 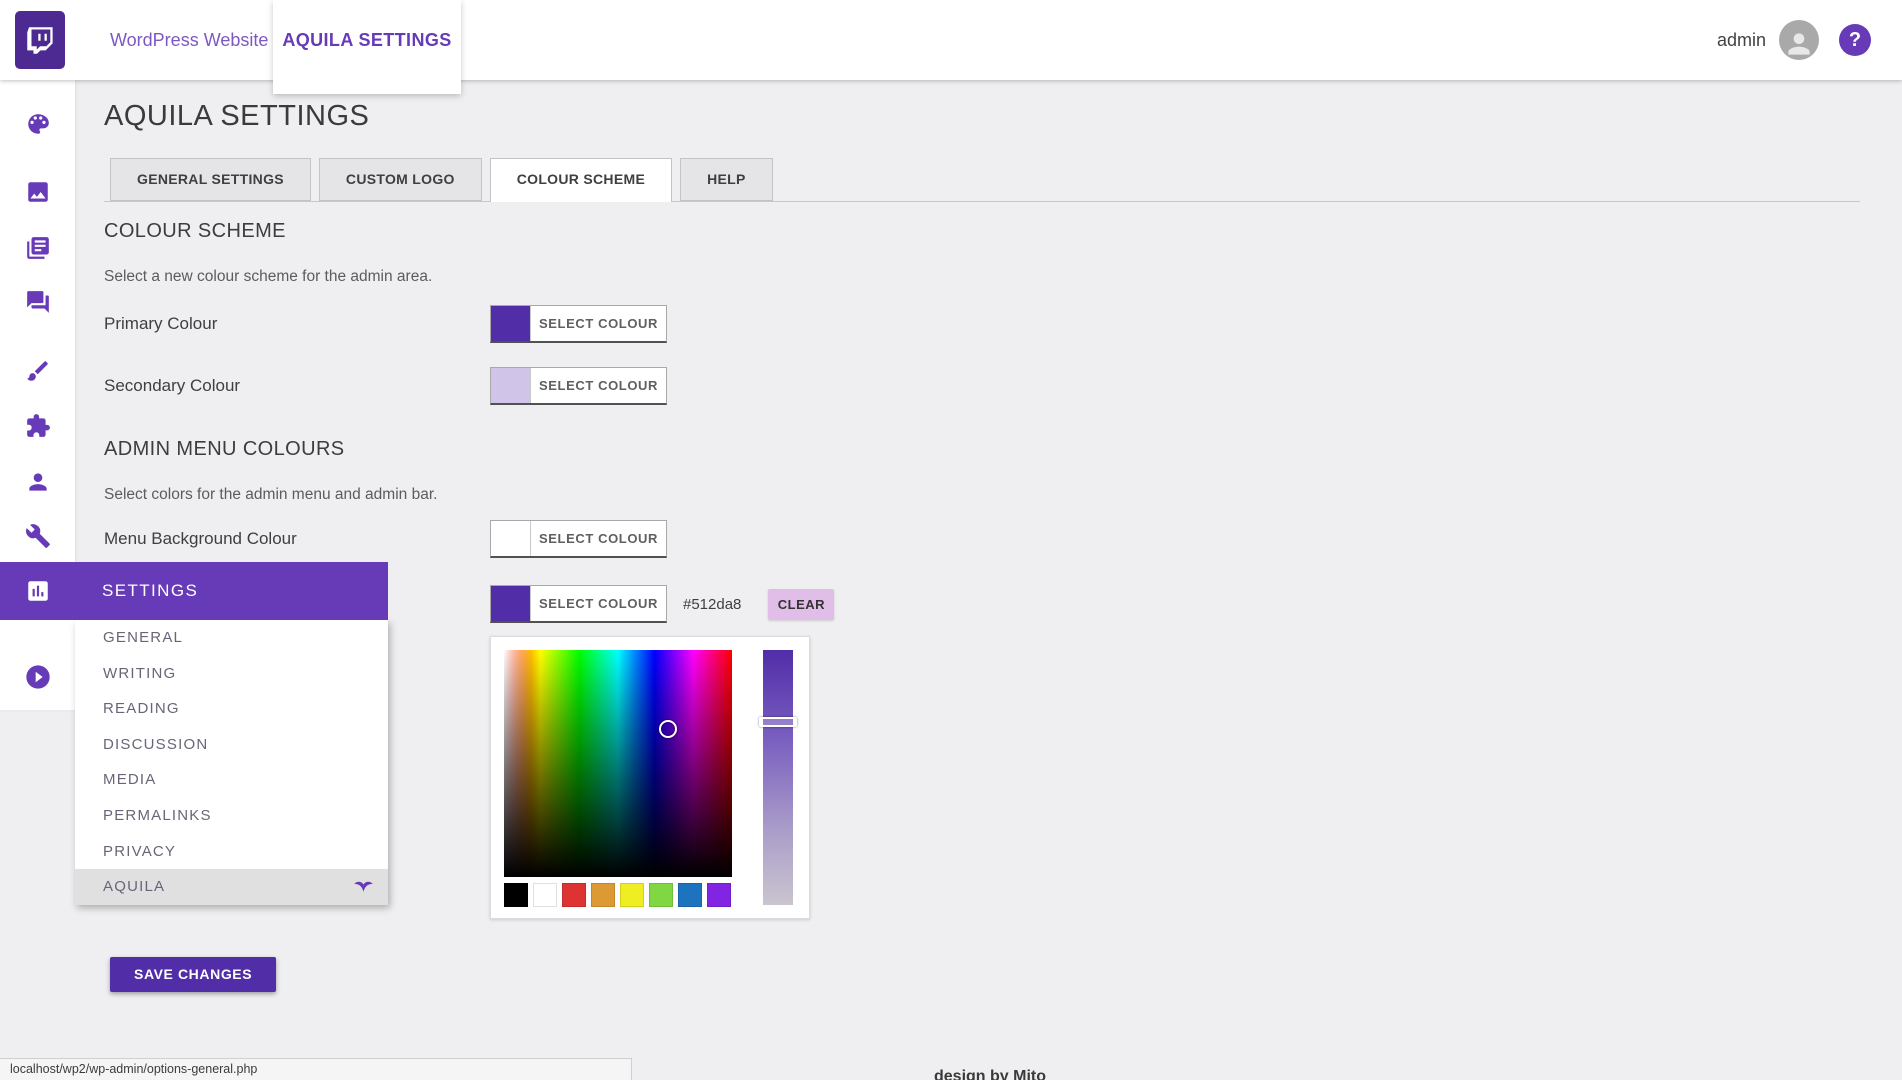 What do you see at coordinates (400, 179) in the screenshot?
I see `tab-custom-logo: CUSTOM LOGO` at bounding box center [400, 179].